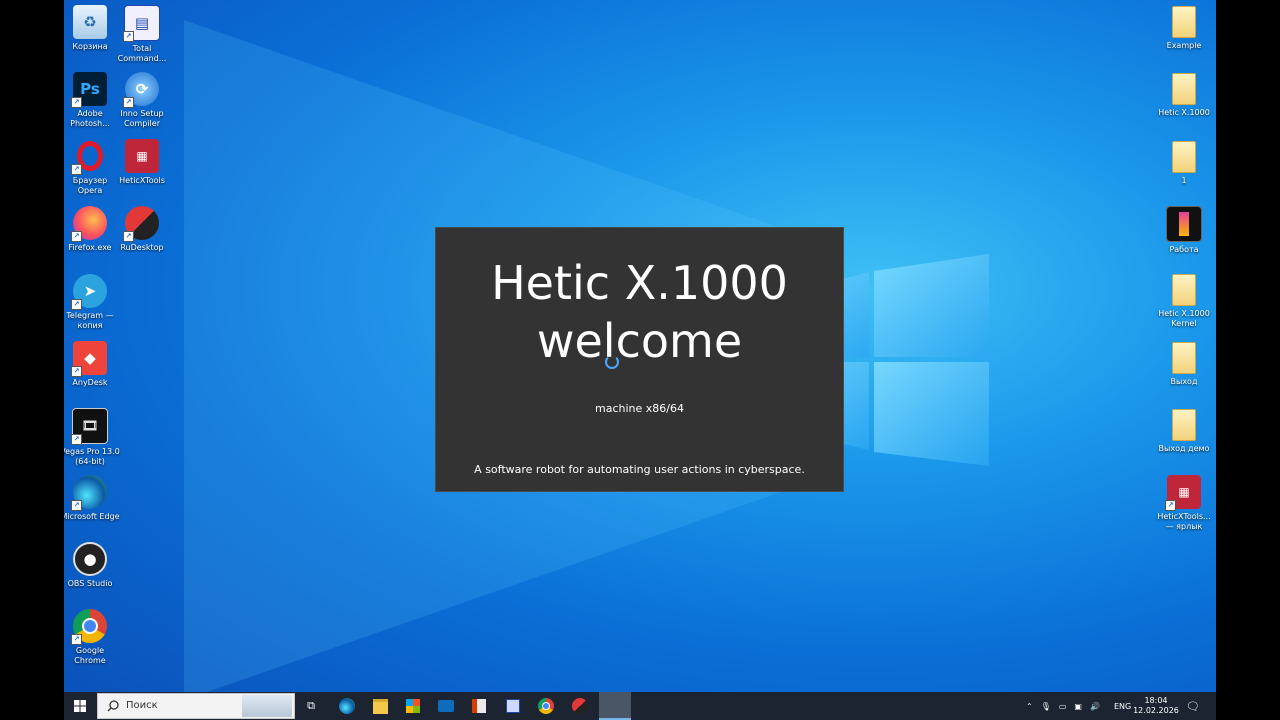 This screenshot has width=1280, height=720. I want to click on edge-icon, so click(347, 706).